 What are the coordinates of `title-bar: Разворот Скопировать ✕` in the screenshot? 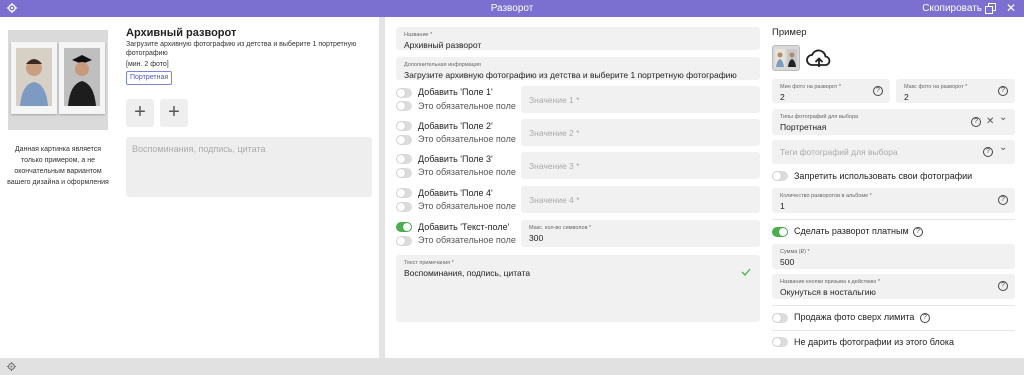 It's located at (512, 8).